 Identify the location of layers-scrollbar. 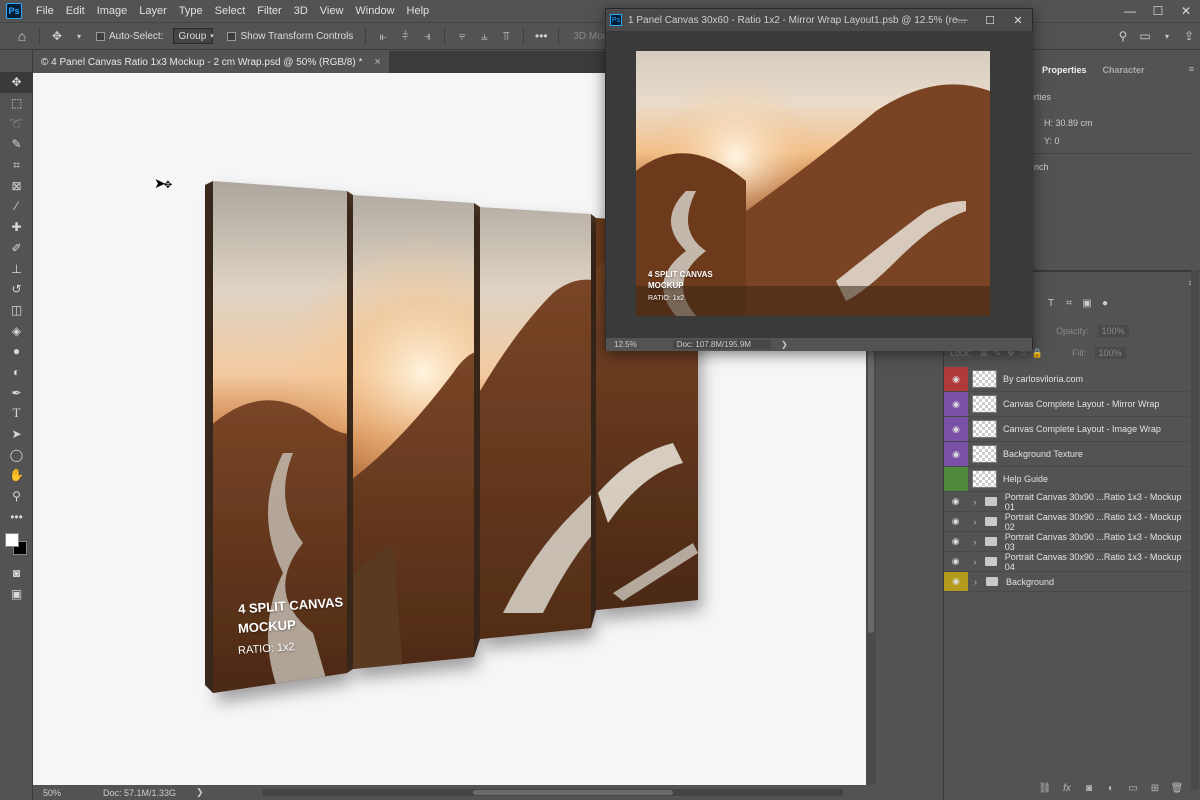
(1195, 530).